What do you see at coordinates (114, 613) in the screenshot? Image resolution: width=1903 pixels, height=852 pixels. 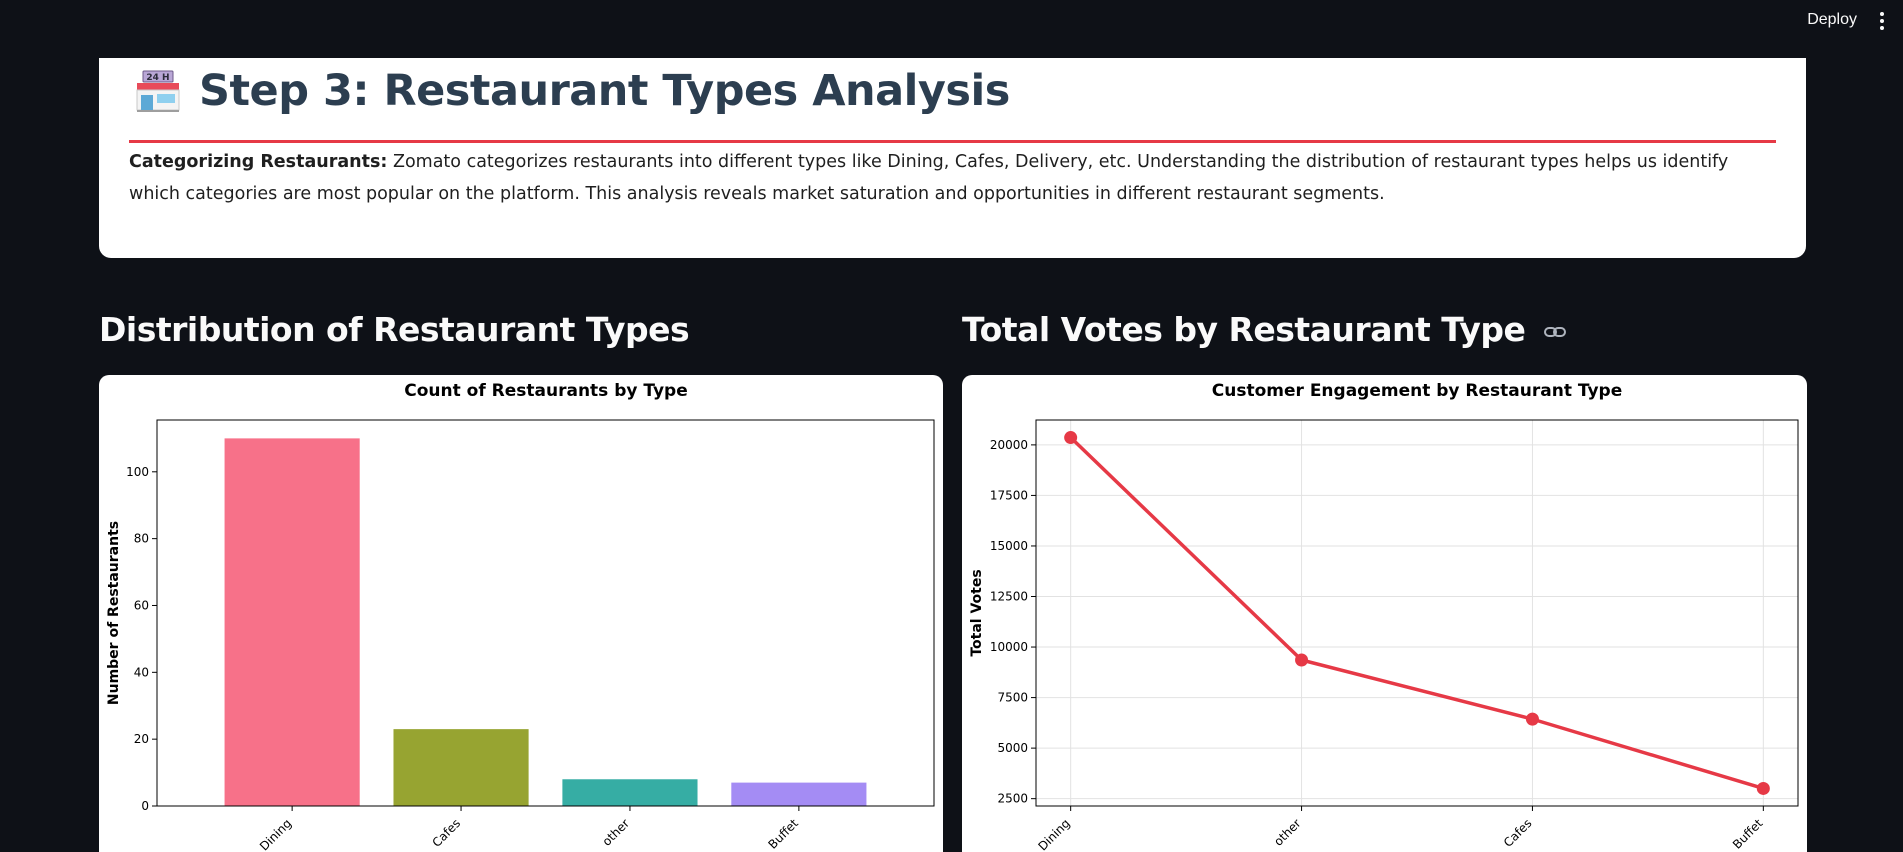 I see `bar-chart-ylabel: Number of Restaurants` at bounding box center [114, 613].